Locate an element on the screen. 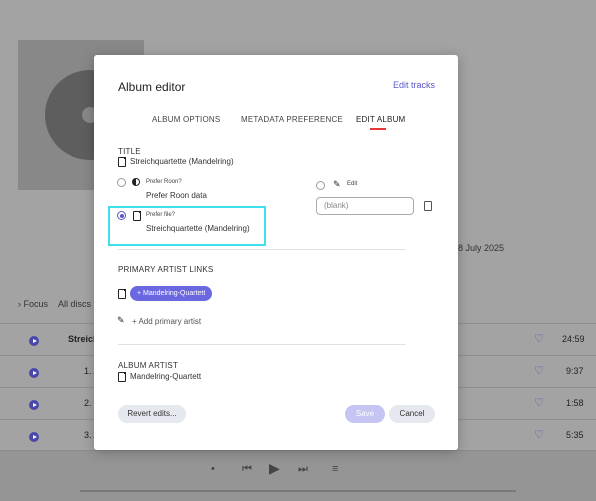 The image size is (596, 501). prefer-roon-value: Prefer Roon data is located at coordinates (176, 195).